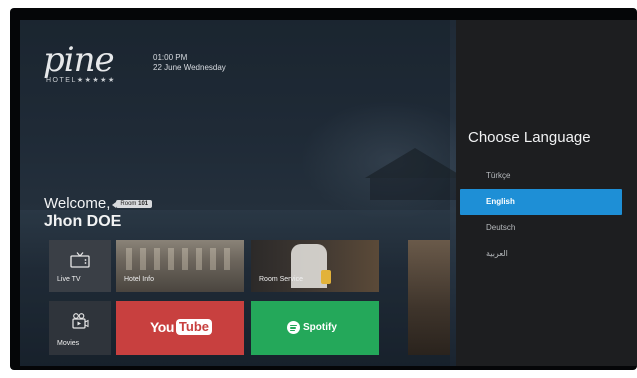 The image size is (637, 378). I want to click on hotel-info-image, so click(180, 259).